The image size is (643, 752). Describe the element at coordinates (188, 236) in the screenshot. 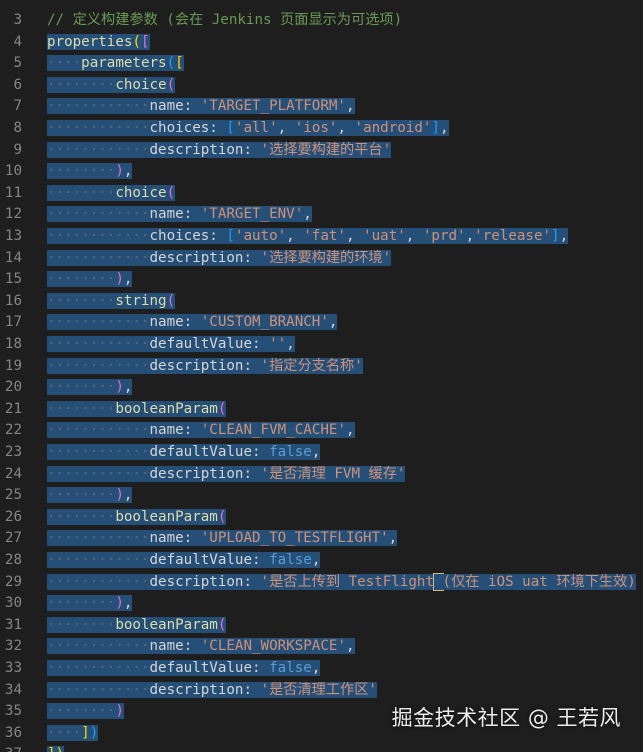

I see `code-token: choices:` at that location.